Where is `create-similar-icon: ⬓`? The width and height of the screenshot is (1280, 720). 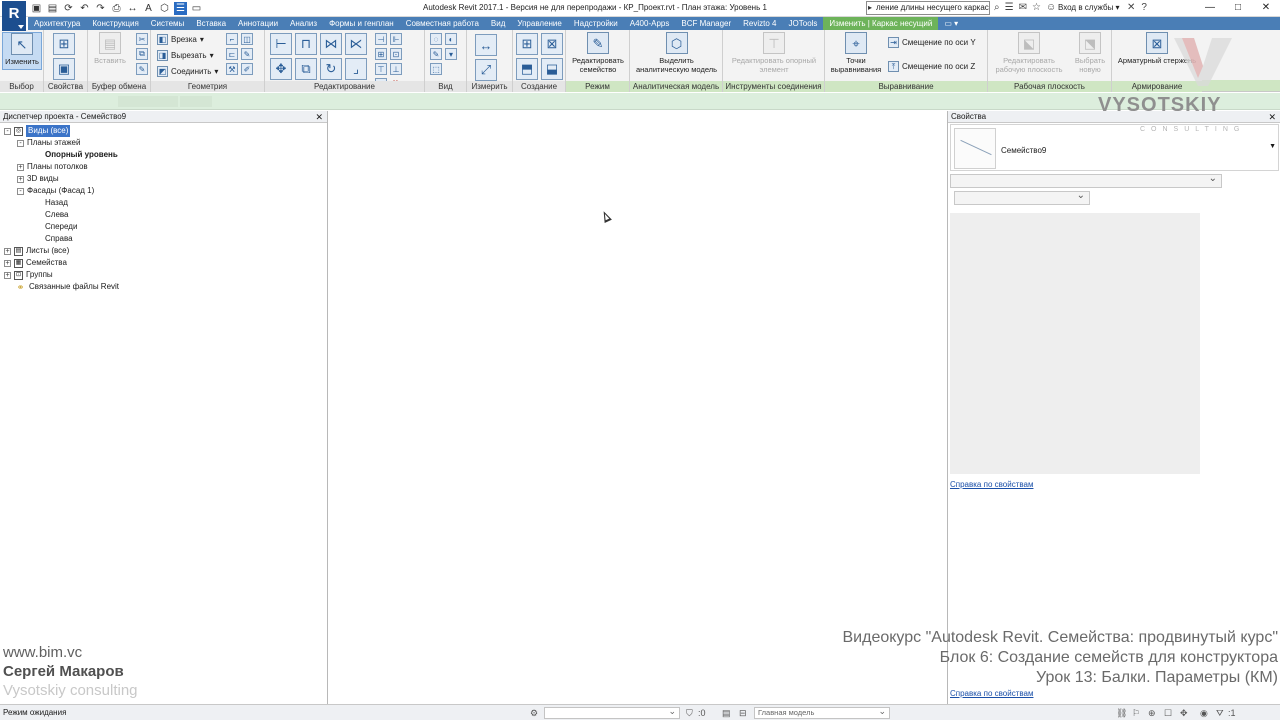 create-similar-icon: ⬓ is located at coordinates (552, 69).